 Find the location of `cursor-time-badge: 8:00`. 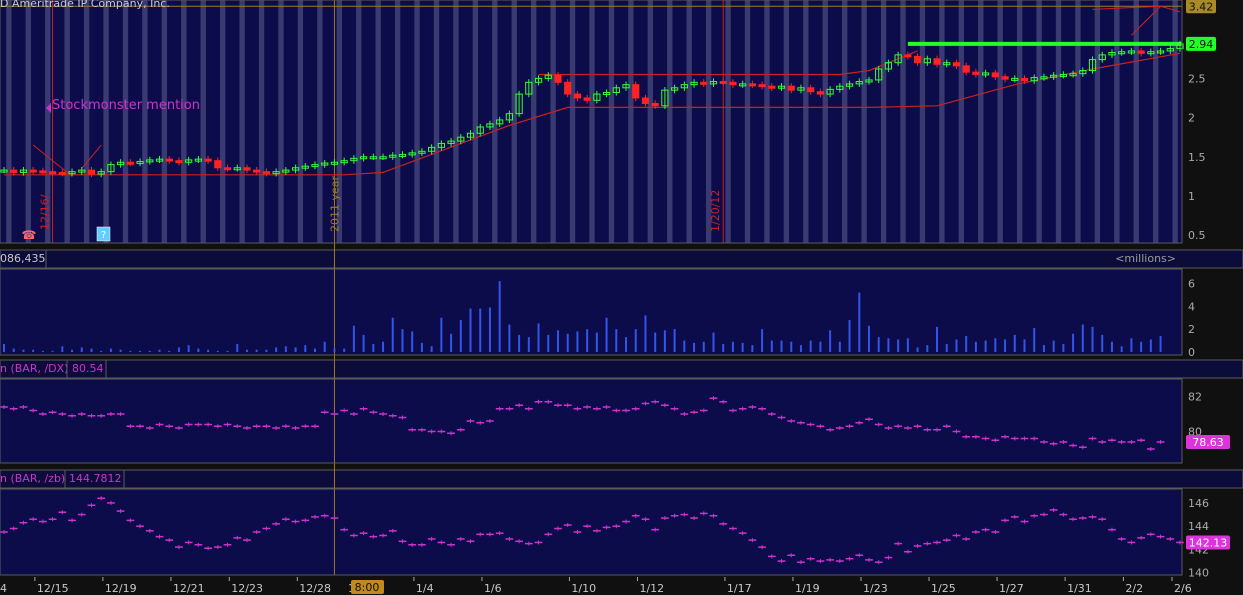

cursor-time-badge: 8:00 is located at coordinates (367, 587).